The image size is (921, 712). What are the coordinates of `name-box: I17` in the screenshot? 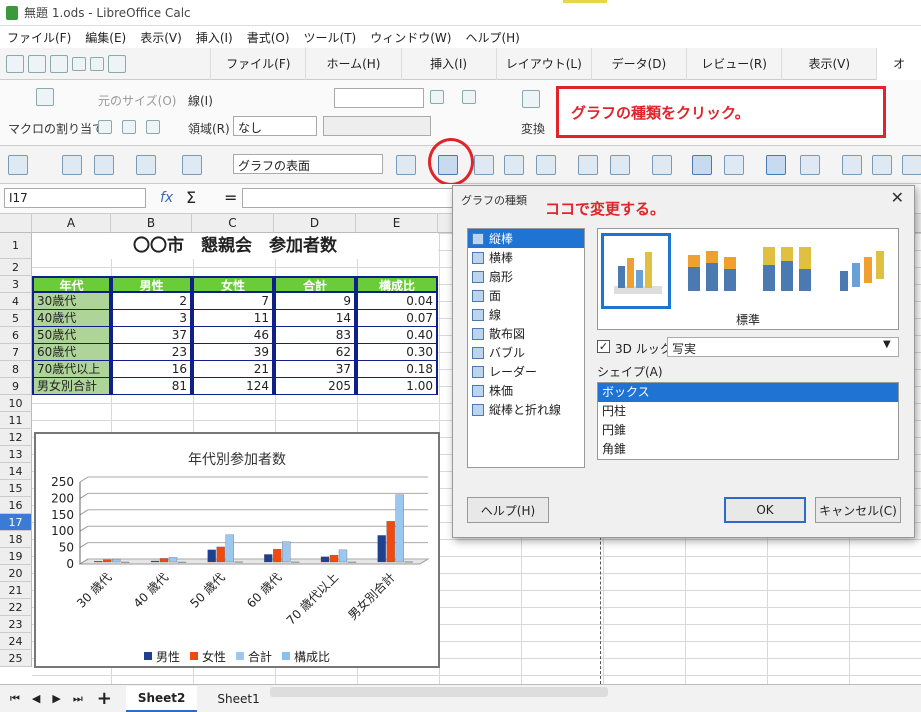 It's located at (75, 198).